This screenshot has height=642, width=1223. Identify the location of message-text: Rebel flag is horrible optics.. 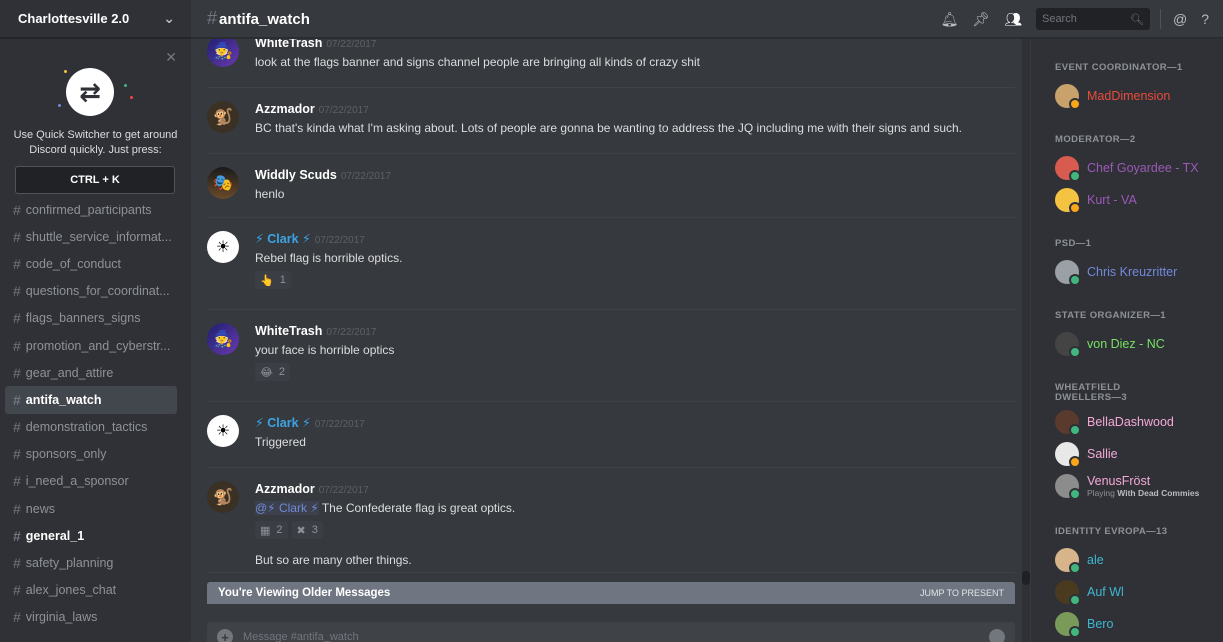
(635, 258).